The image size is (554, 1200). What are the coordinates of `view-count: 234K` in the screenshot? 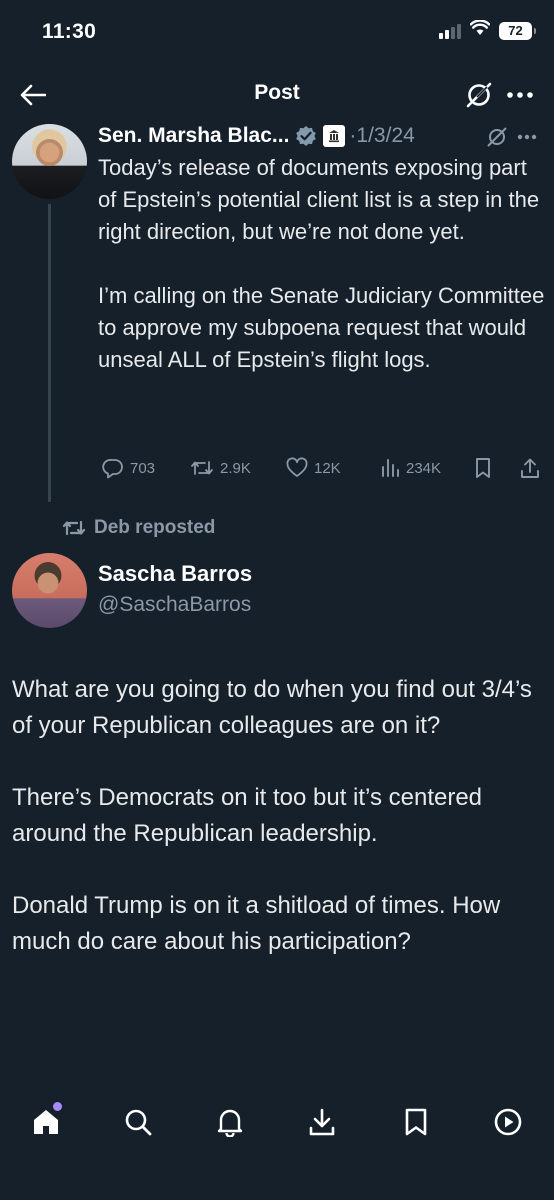 It's located at (424, 468).